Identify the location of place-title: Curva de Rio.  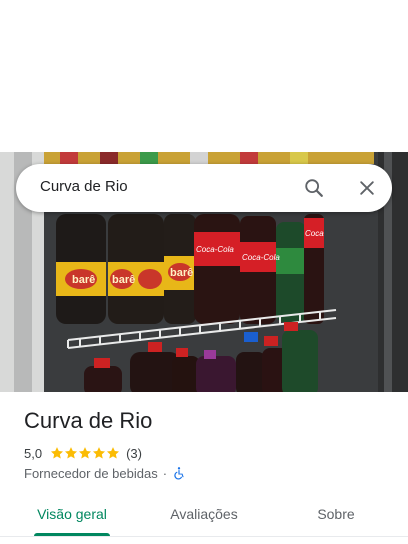
(88, 420).